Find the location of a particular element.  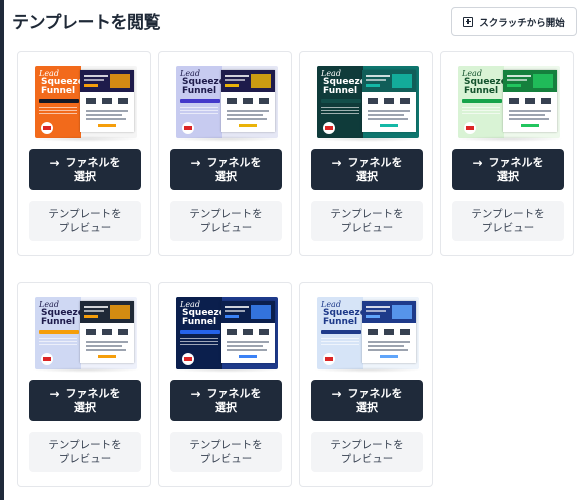

page-title: テンプレートを閲覧 is located at coordinates (86, 23).